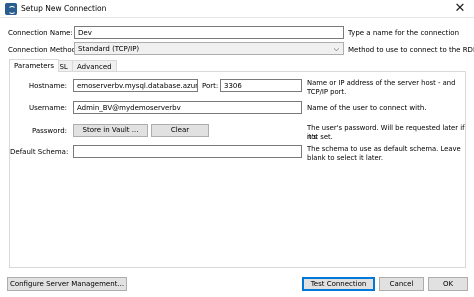  Describe the element at coordinates (64, 8) in the screenshot. I see `window-title: Setup New Connection` at that location.